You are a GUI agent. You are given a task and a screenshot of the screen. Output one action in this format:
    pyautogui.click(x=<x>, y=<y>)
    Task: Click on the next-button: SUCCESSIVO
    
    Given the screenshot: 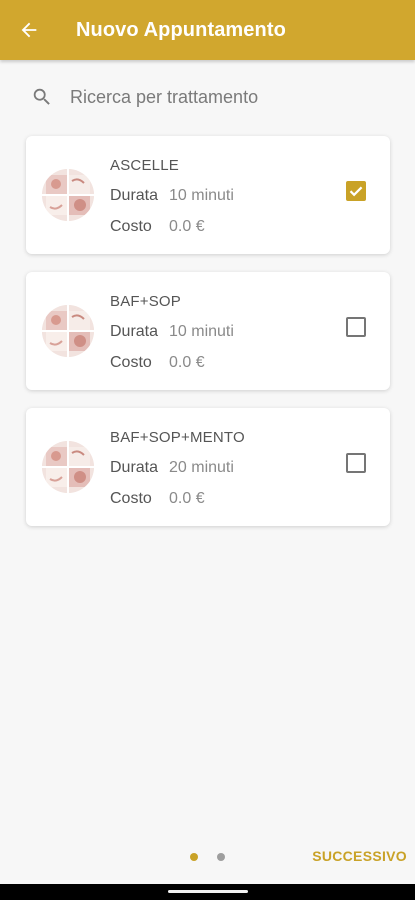 What is the action you would take?
    pyautogui.click(x=359, y=856)
    